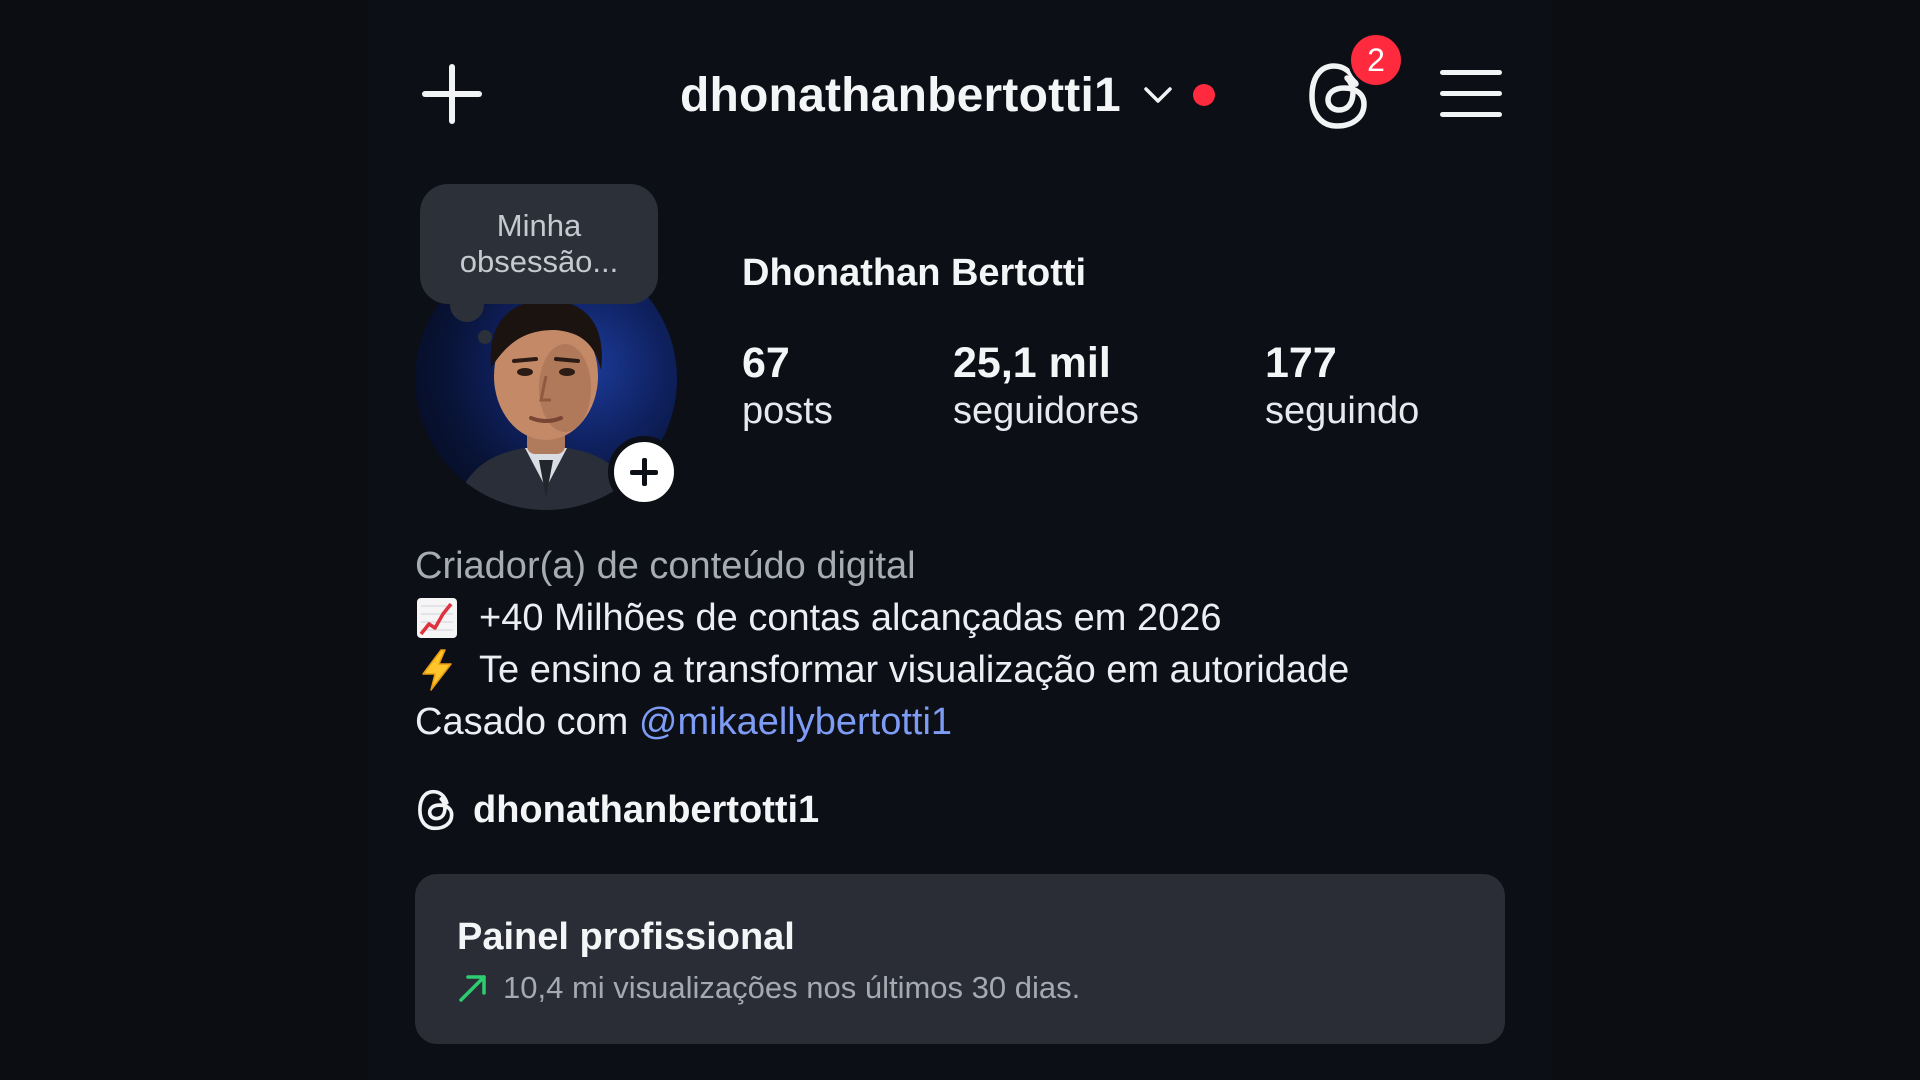 The height and width of the screenshot is (1080, 1920). Describe the element at coordinates (646, 809) in the screenshot. I see `threads-handle: dhonathanbertotti1` at that location.